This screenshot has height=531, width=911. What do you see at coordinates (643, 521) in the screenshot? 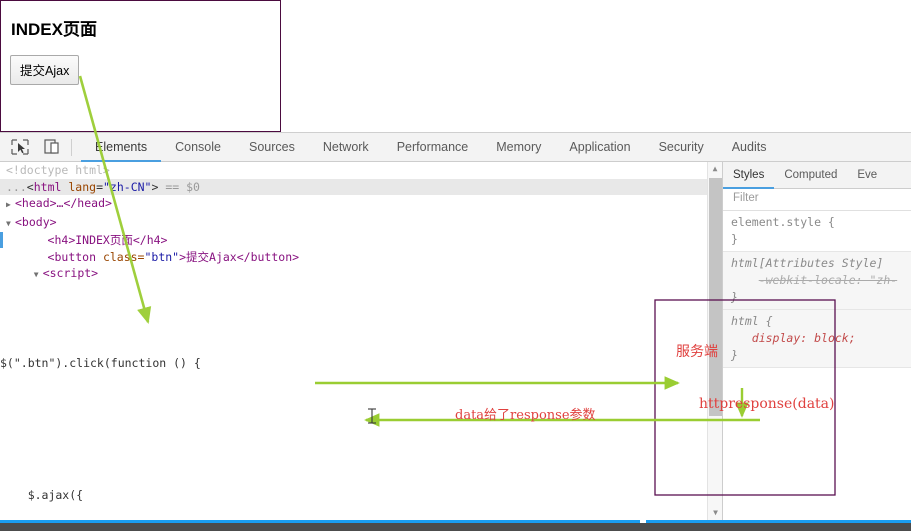
I see `taskbar-marker-dot` at bounding box center [643, 521].